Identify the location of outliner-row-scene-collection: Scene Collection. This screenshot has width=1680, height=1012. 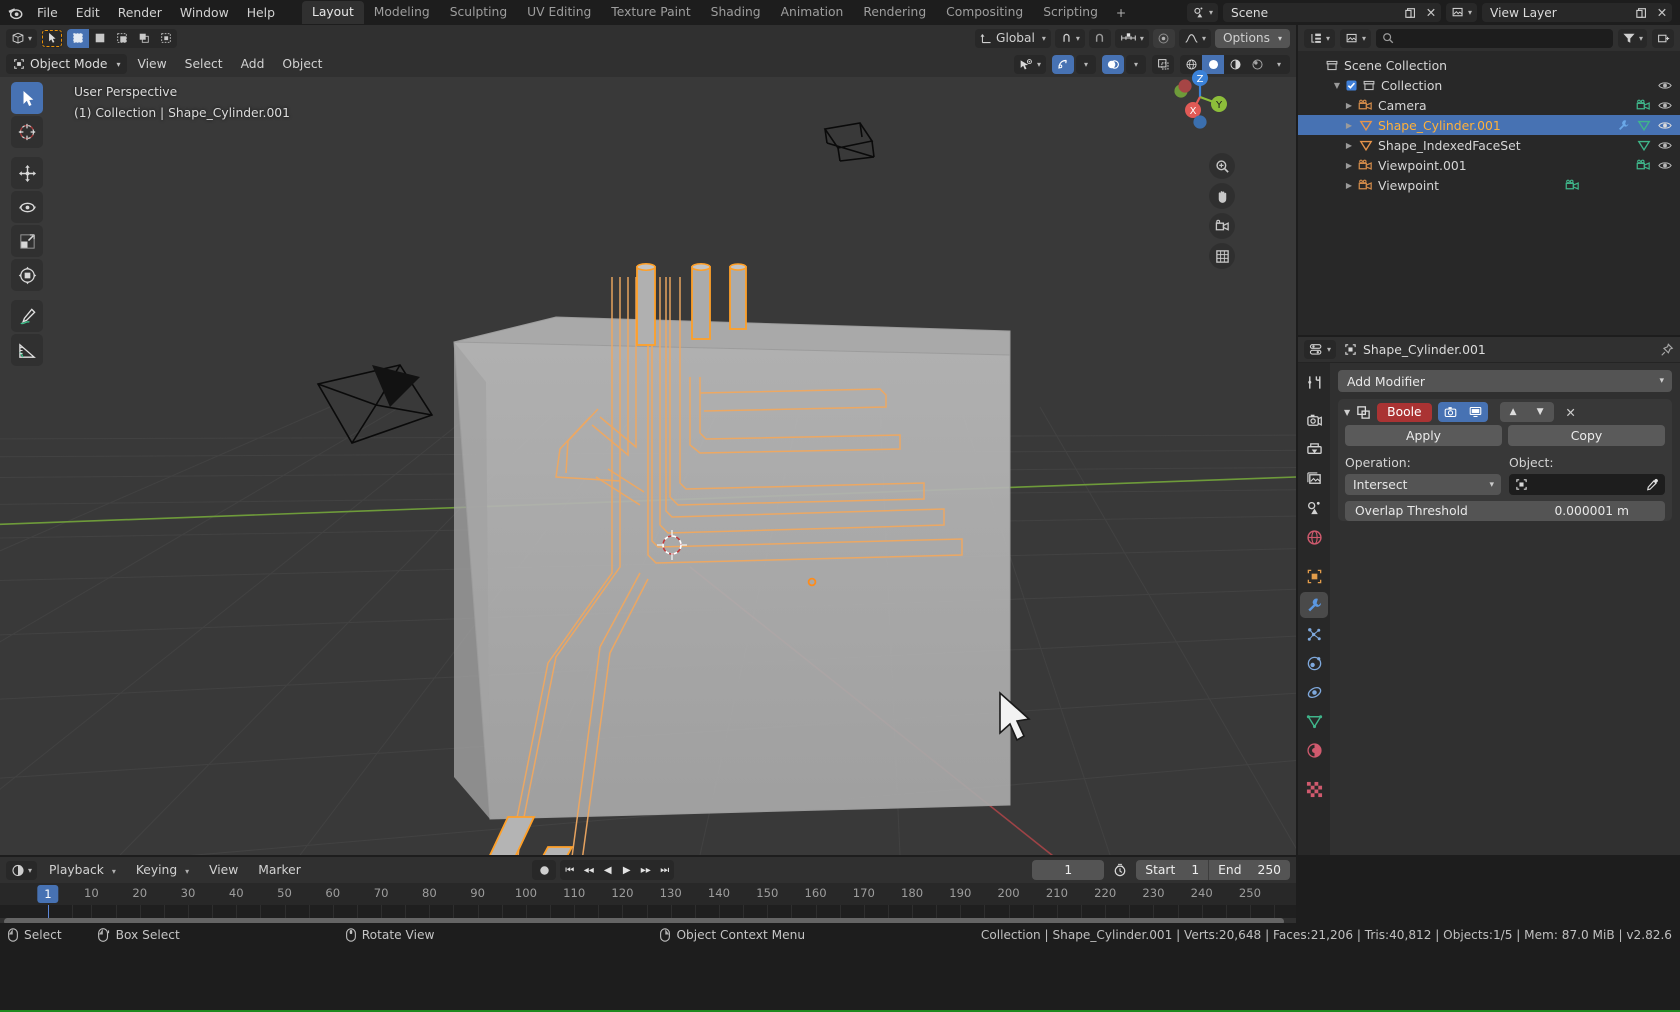
(1489, 65).